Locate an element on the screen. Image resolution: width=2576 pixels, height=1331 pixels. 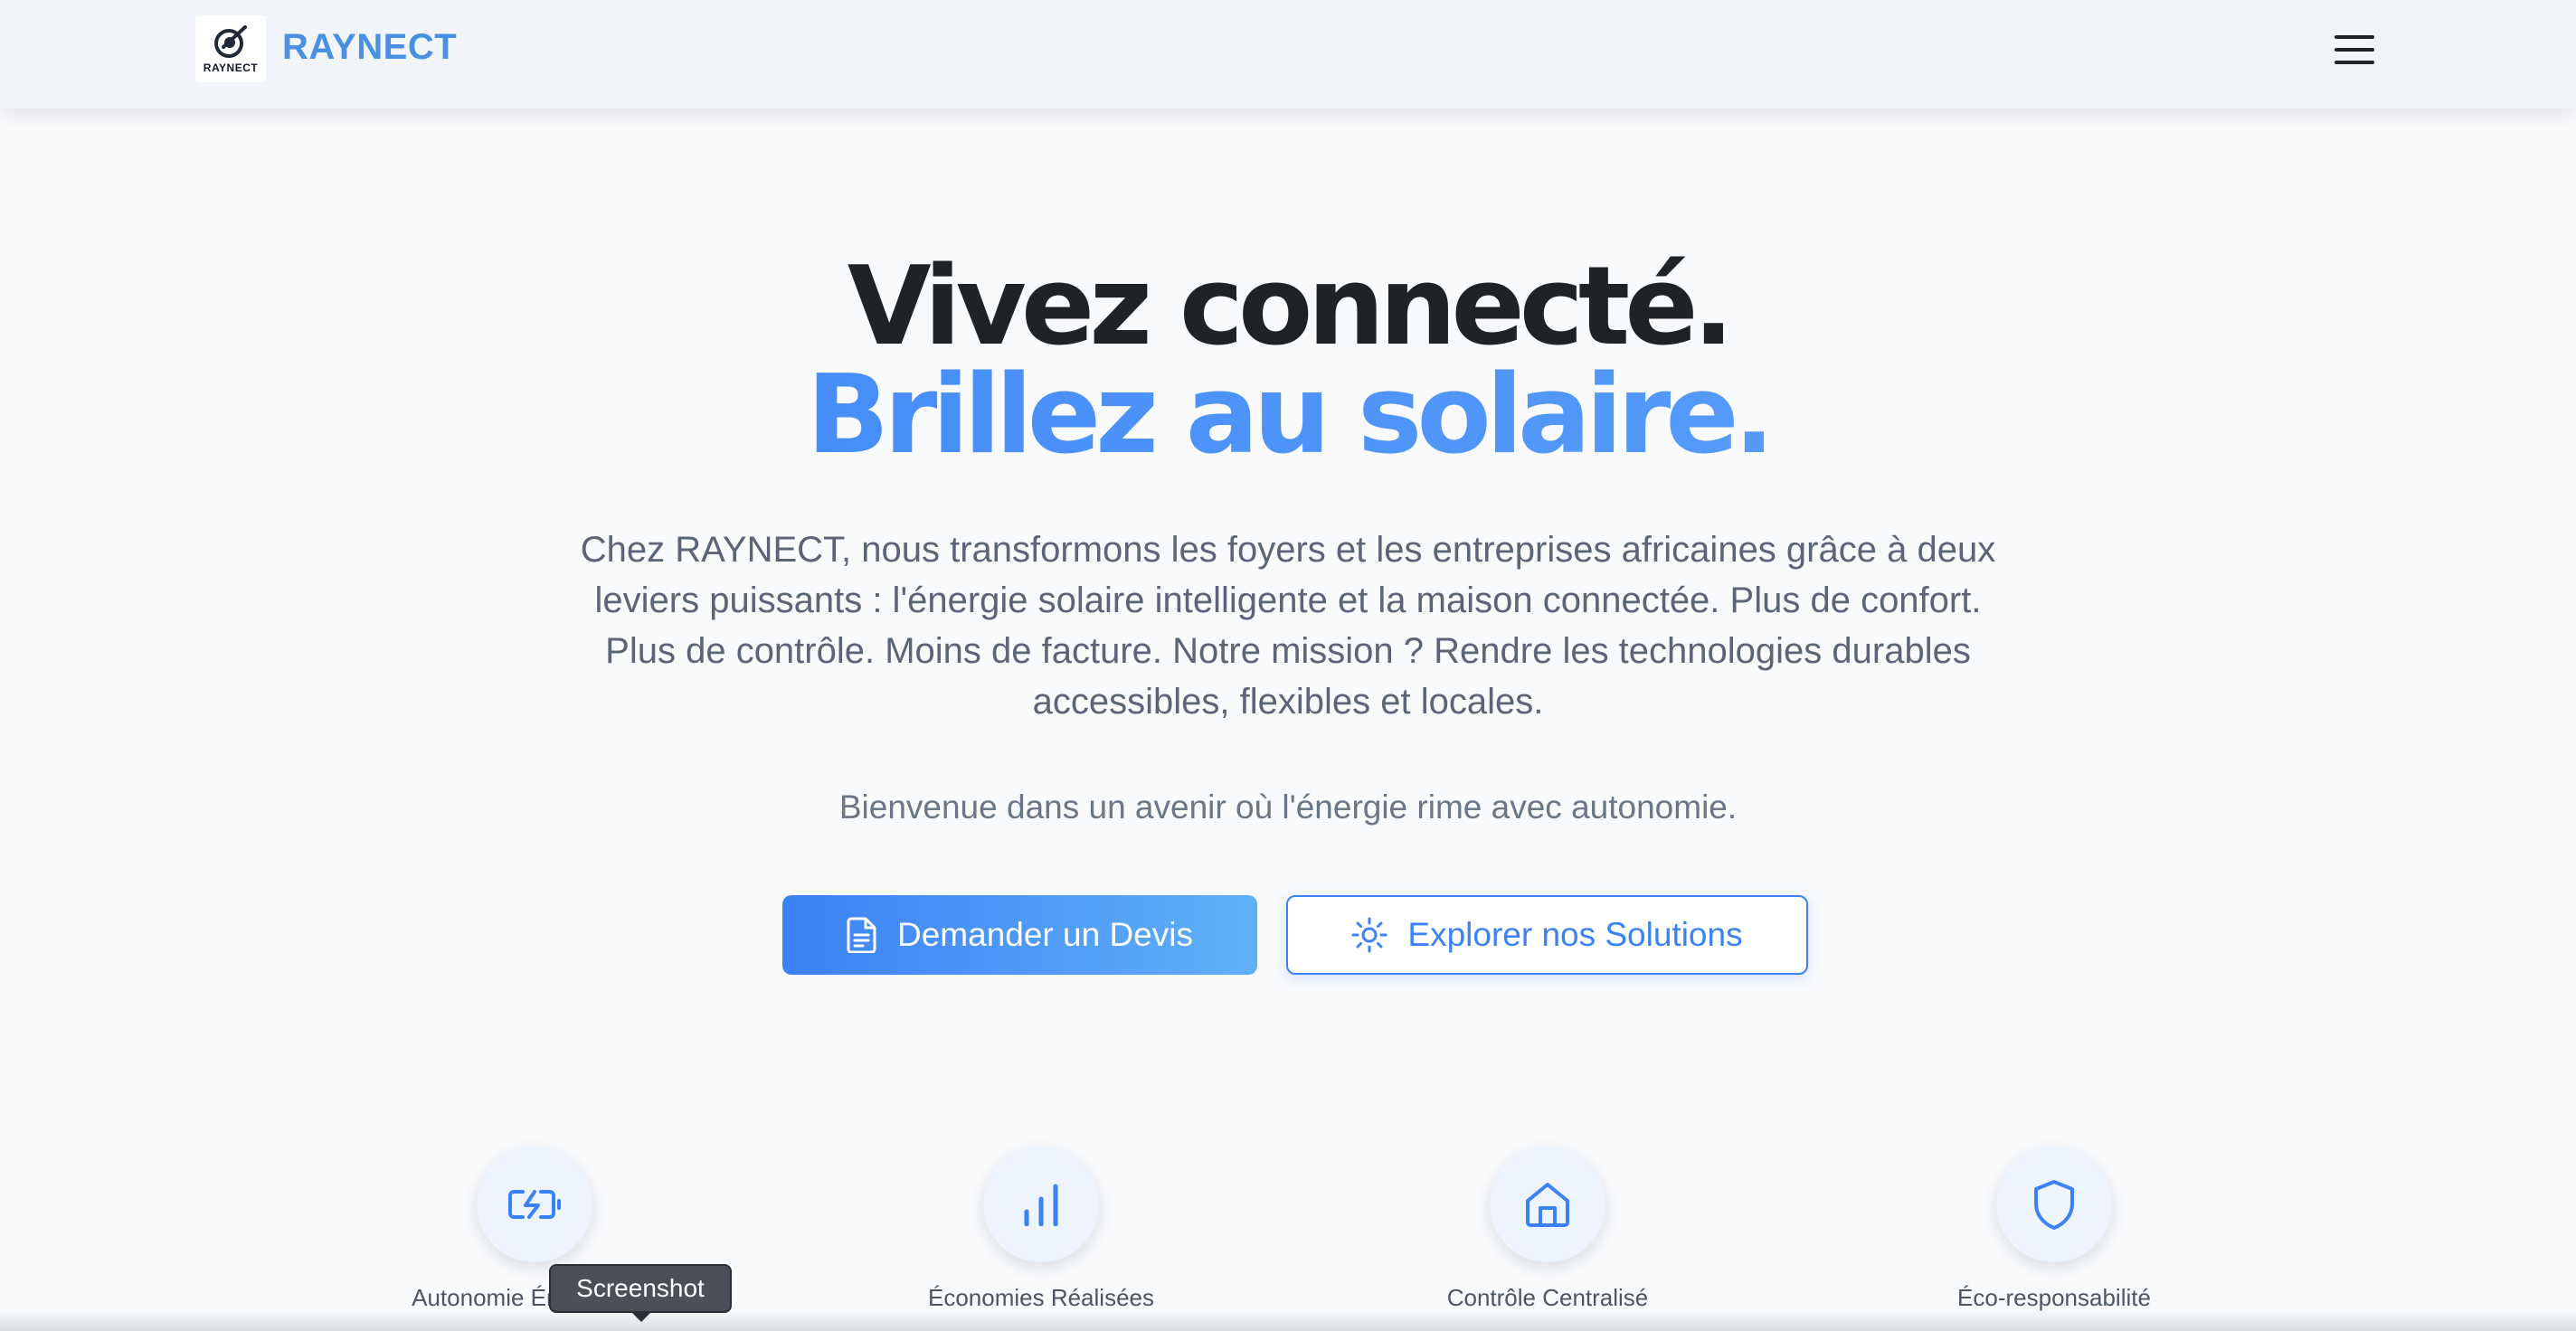
bar-chart-icon is located at coordinates (1041, 1205).